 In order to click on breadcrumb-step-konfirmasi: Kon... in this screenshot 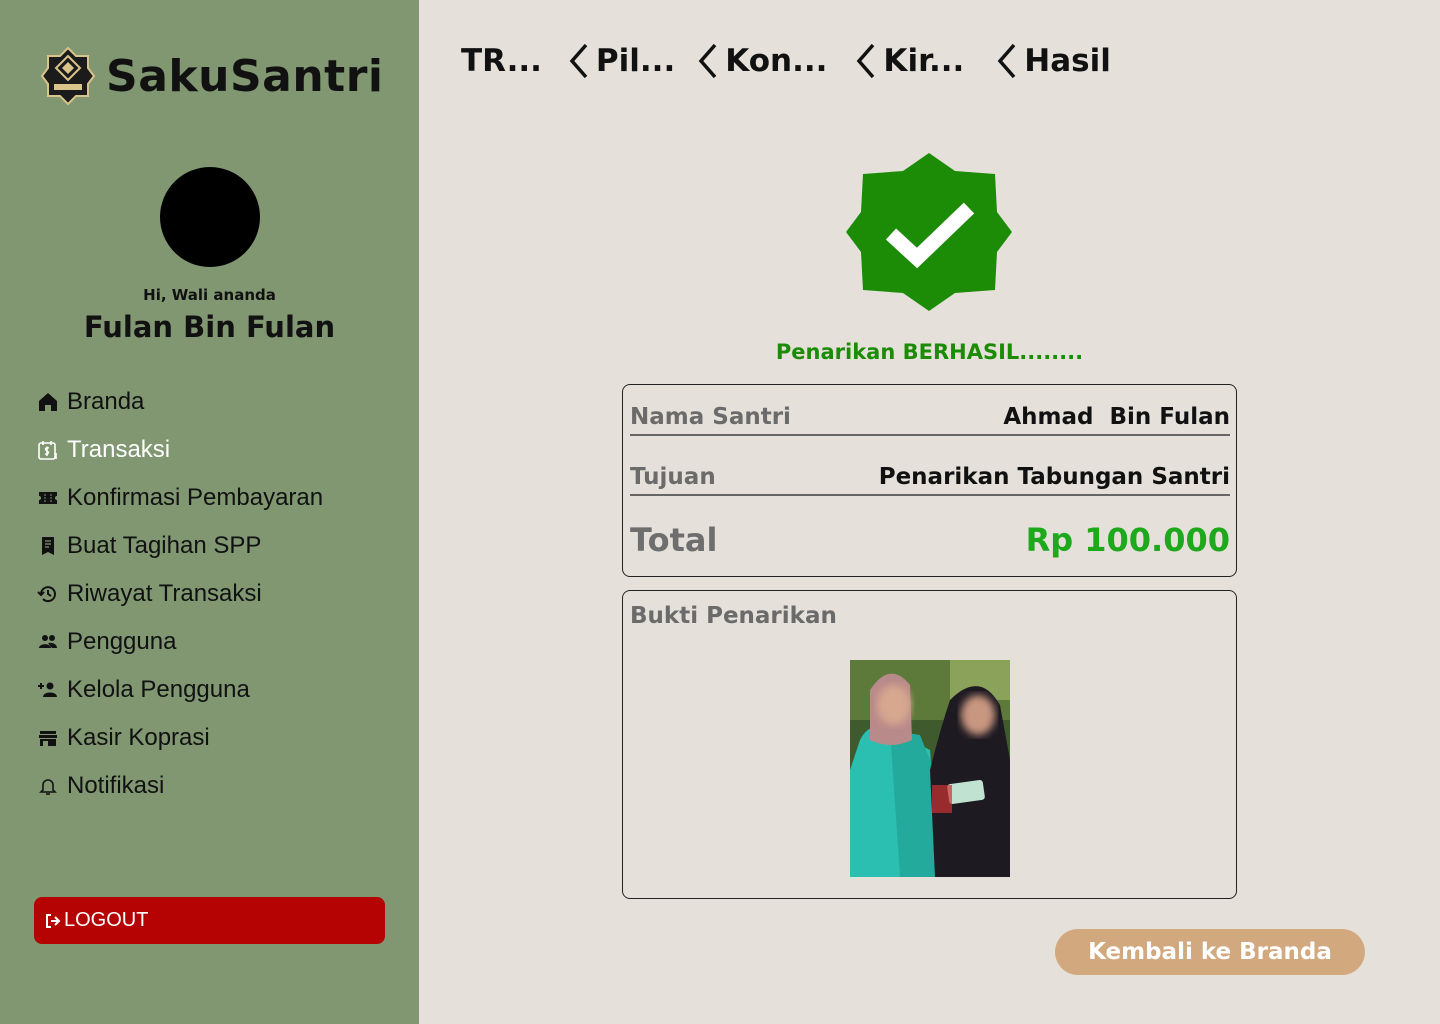, I will do `click(761, 61)`.